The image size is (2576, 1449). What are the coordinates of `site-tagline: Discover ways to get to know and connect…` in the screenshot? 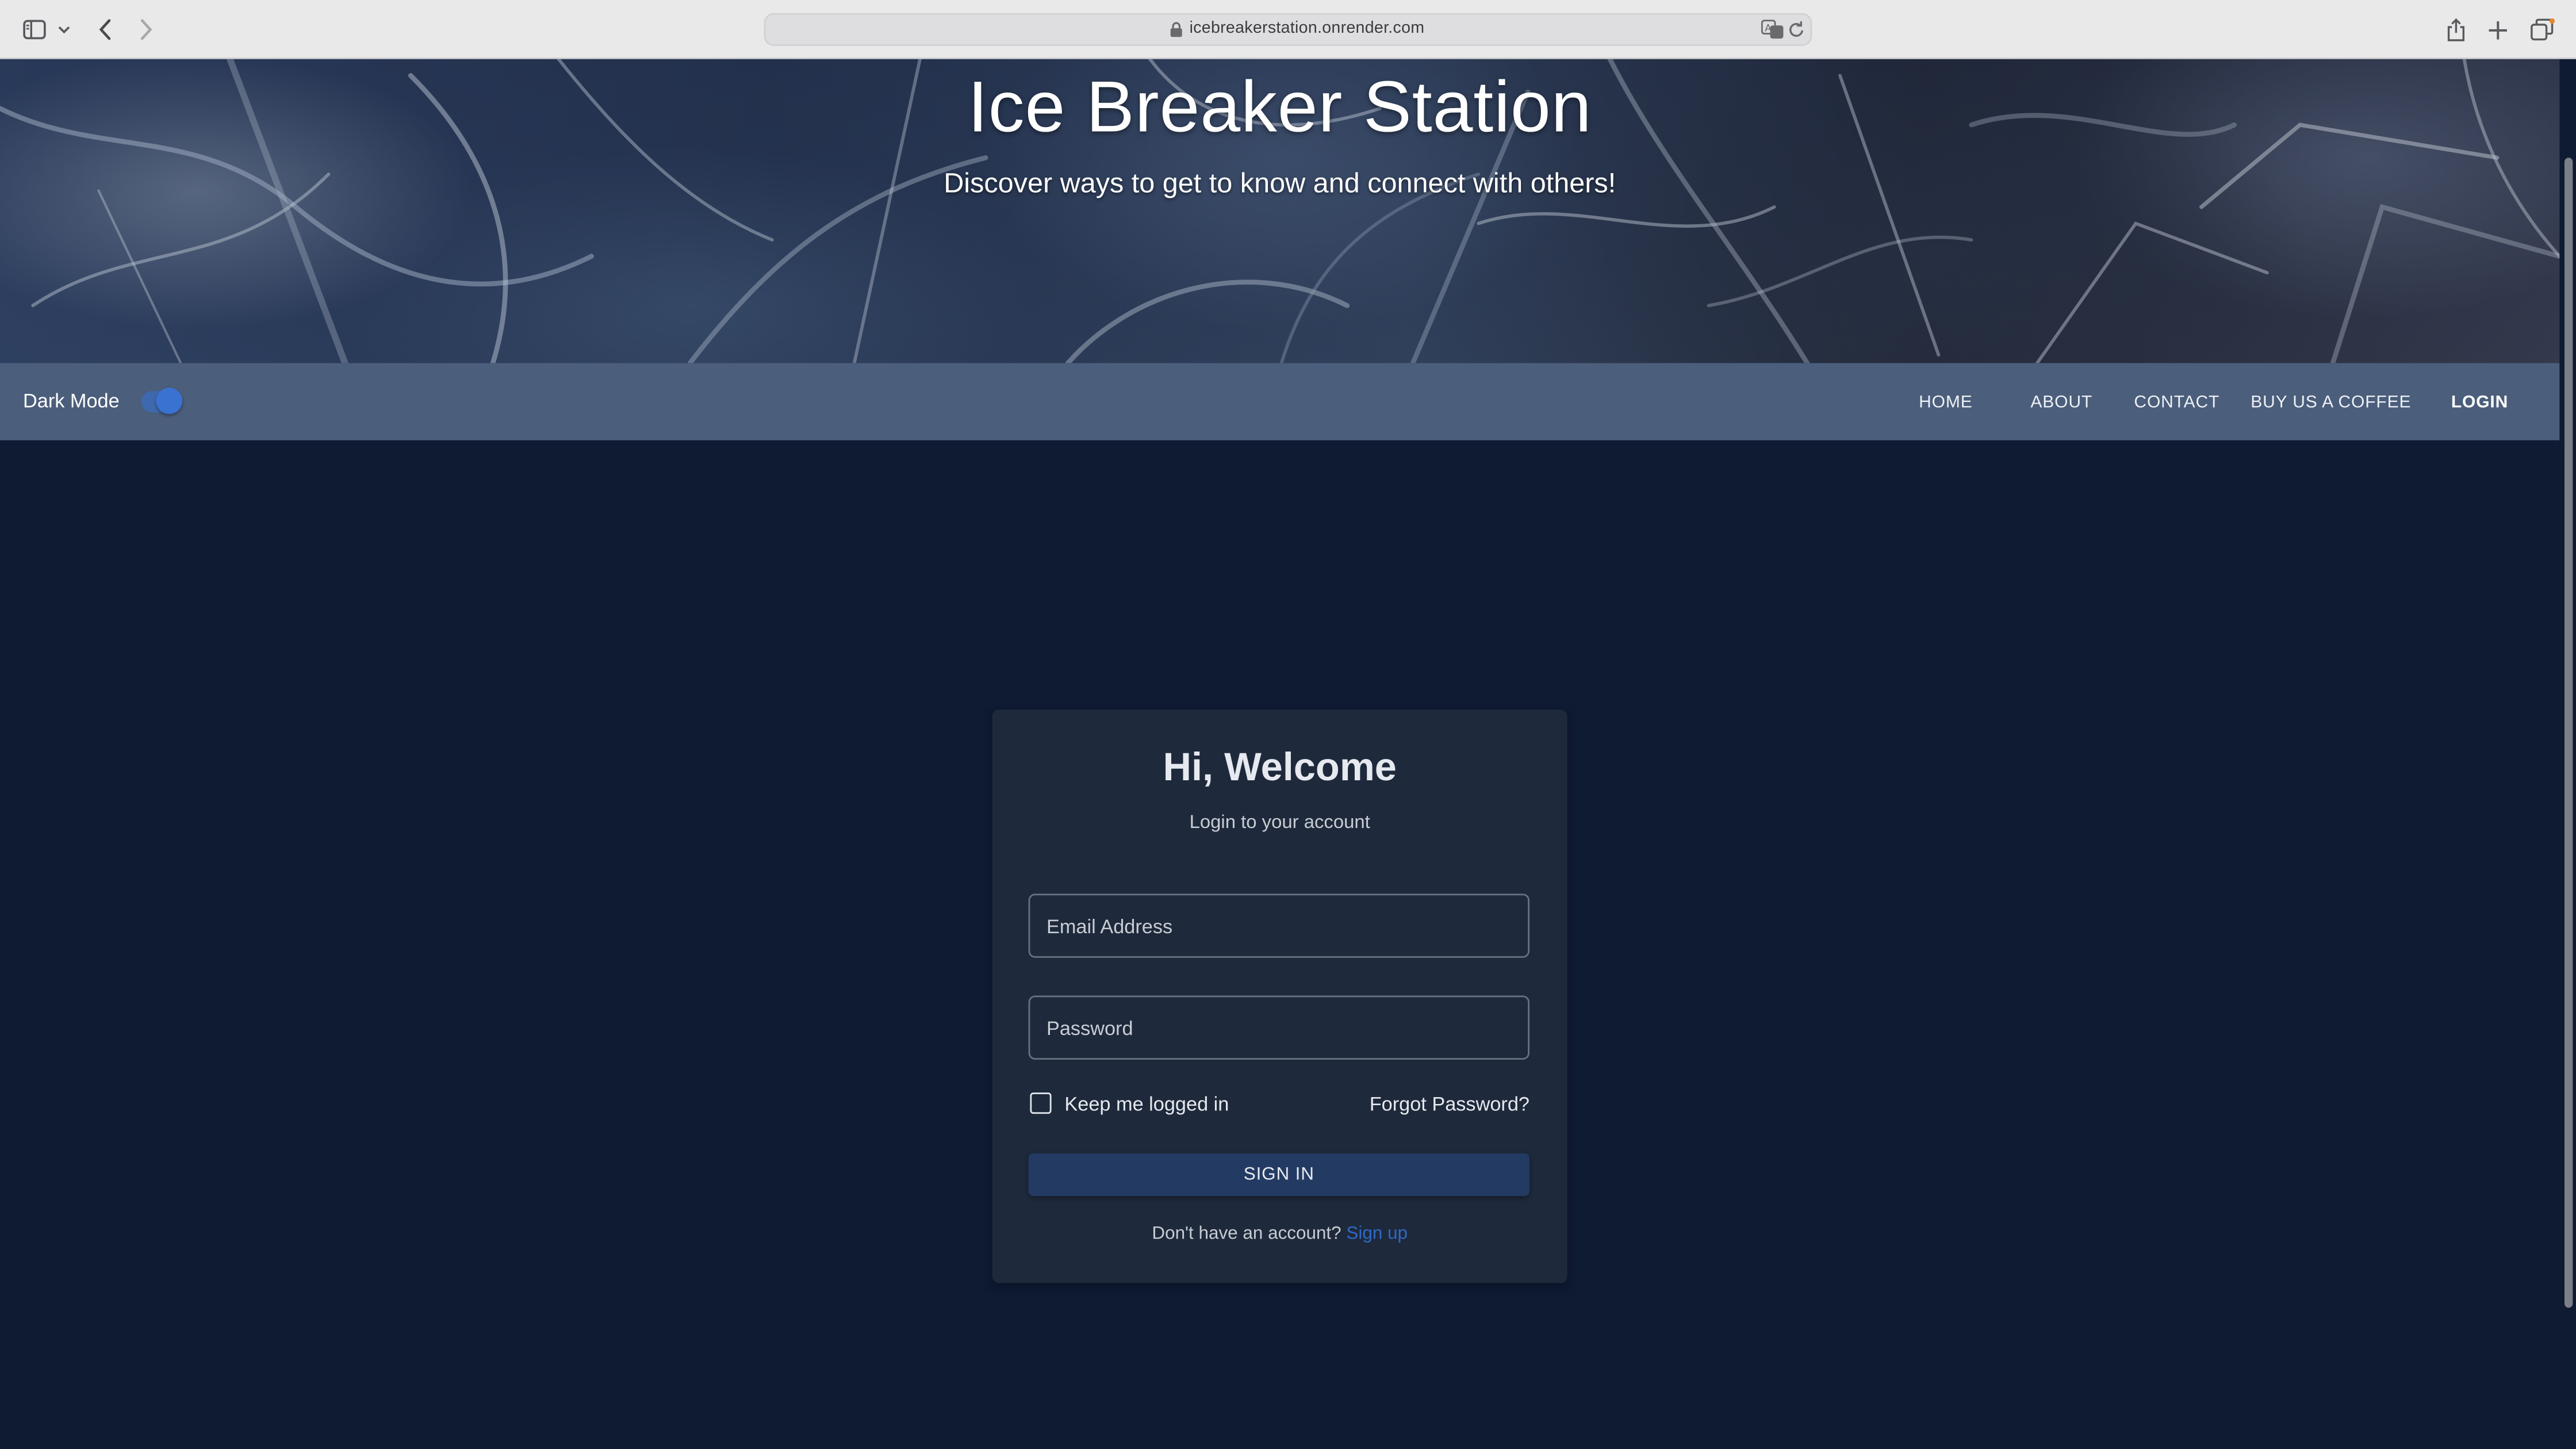 It's located at (1280, 183).